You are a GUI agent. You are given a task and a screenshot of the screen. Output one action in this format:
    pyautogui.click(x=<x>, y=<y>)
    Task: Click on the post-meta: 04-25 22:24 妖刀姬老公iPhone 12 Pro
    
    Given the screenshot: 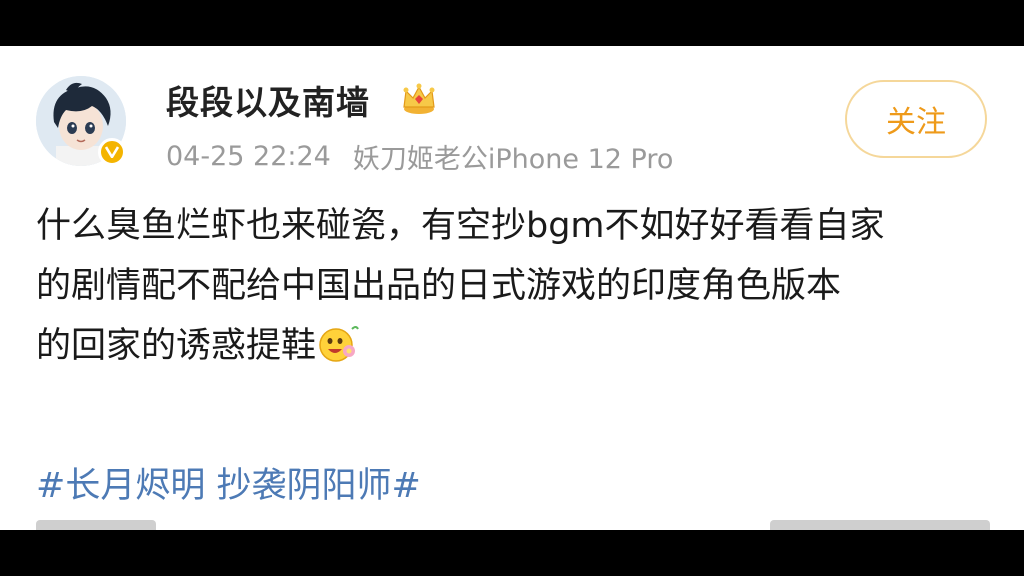 What is the action you would take?
    pyautogui.click(x=419, y=156)
    